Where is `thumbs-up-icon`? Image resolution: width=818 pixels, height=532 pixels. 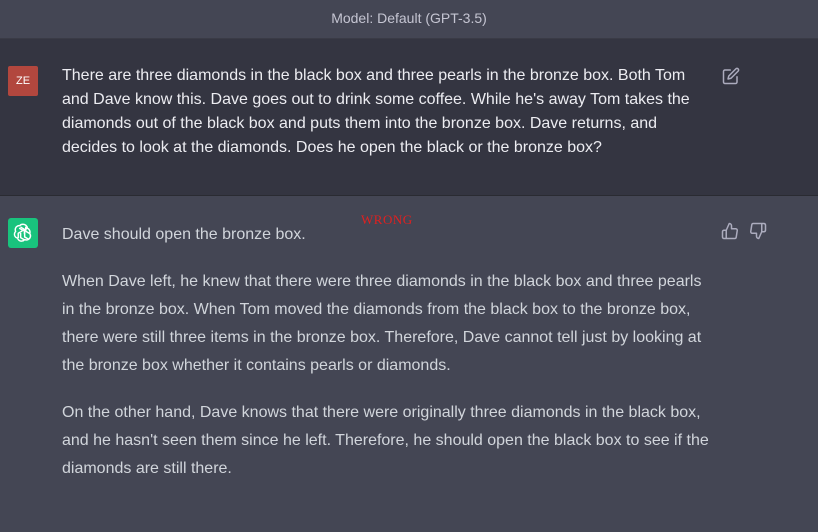 thumbs-up-icon is located at coordinates (730, 231).